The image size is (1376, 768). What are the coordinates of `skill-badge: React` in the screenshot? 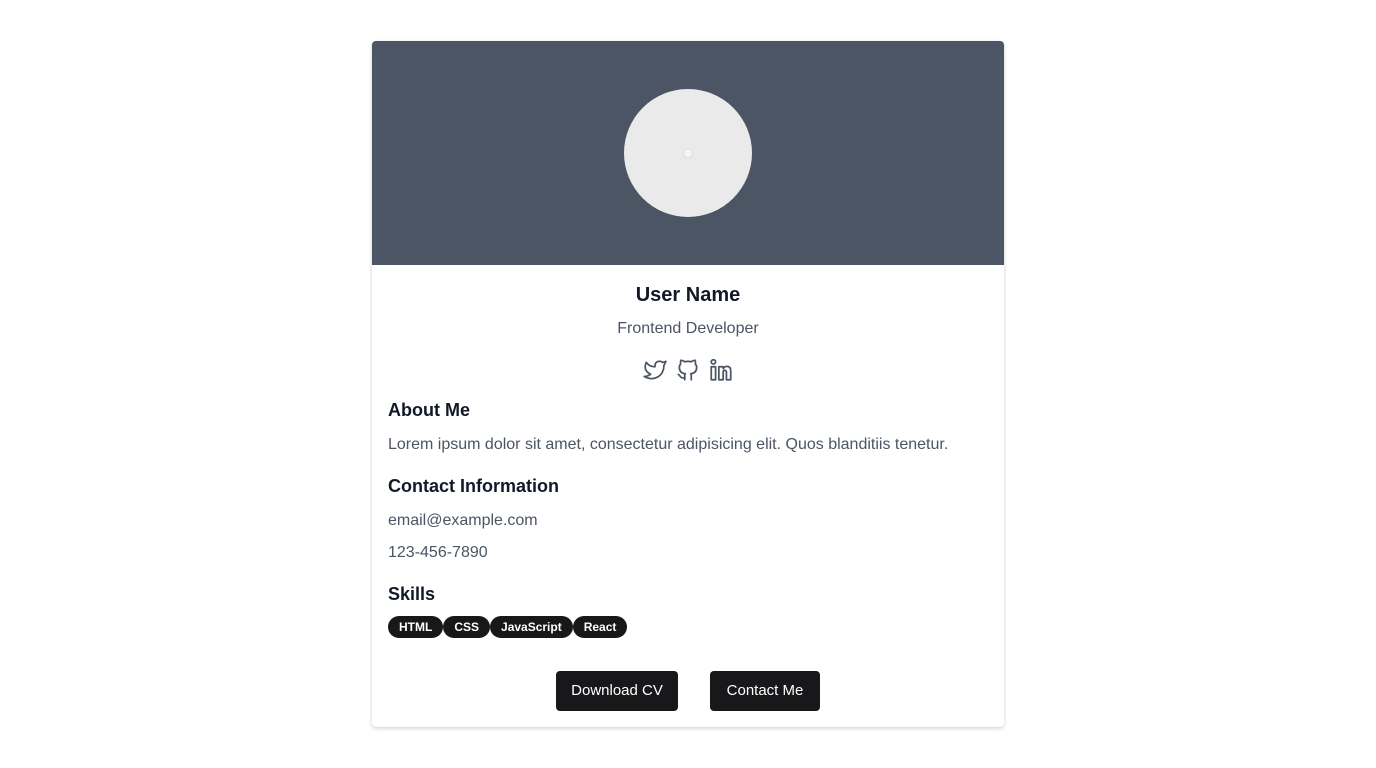 It's located at (600, 627).